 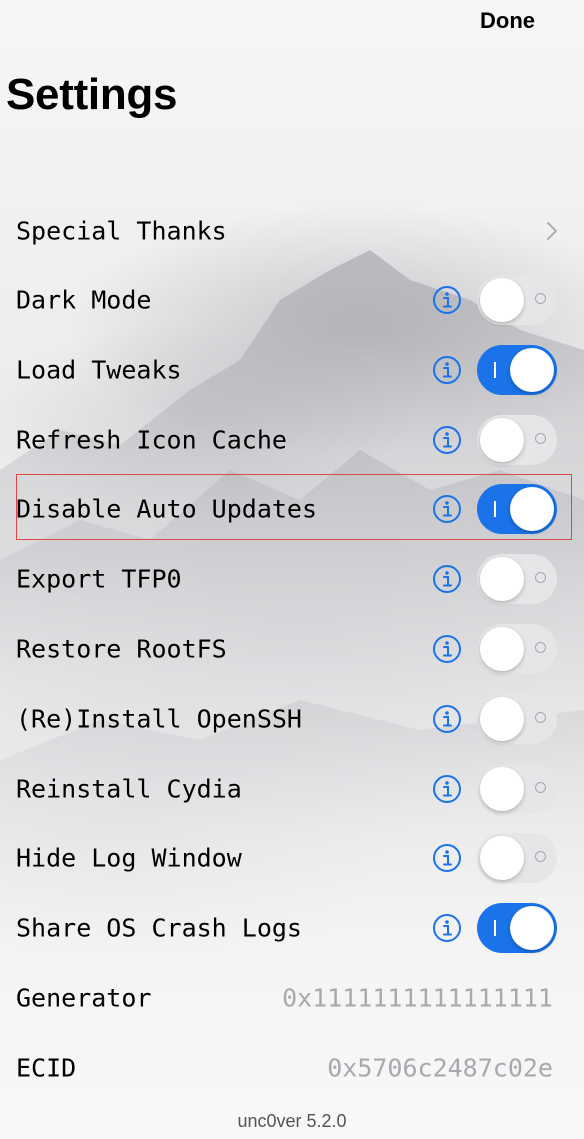 What do you see at coordinates (84, 998) in the screenshot?
I see `value-label: Generator` at bounding box center [84, 998].